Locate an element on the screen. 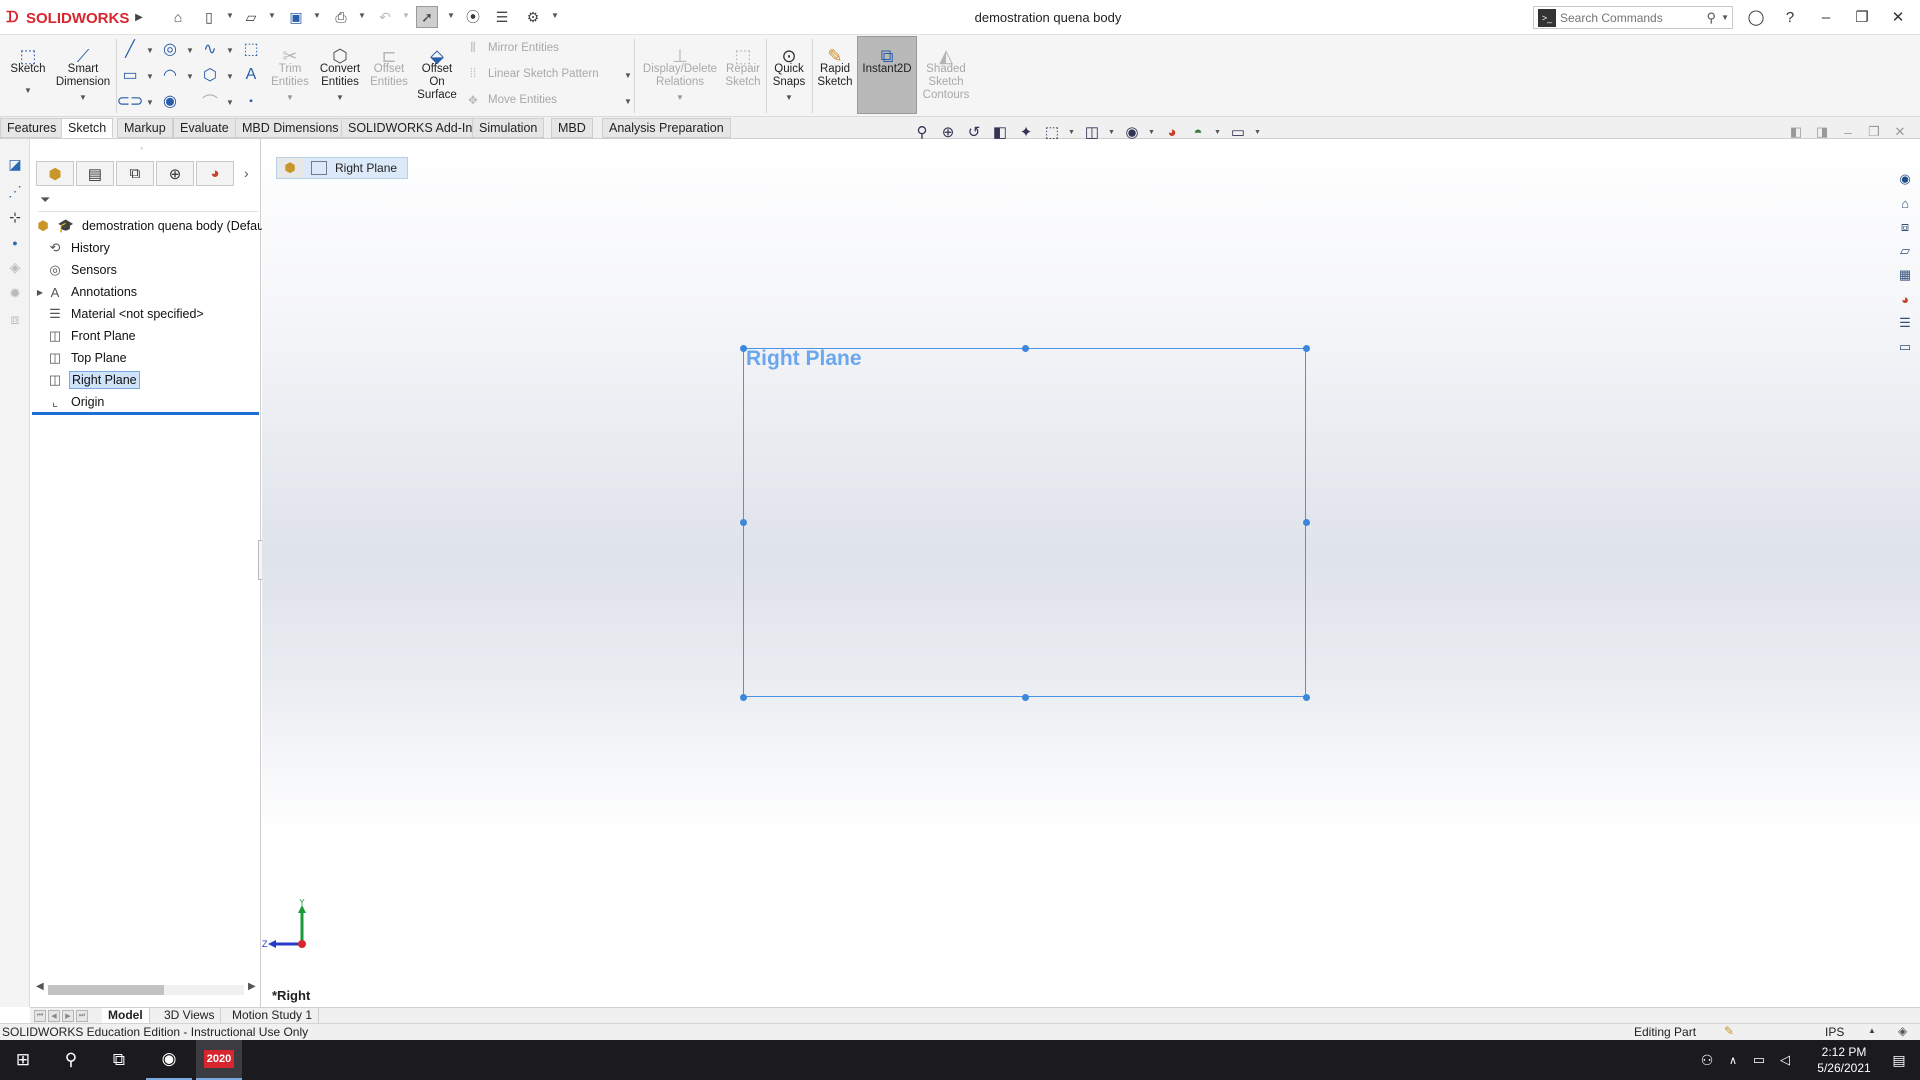 This screenshot has width=1920, height=1080. construction-geometry-icon: ⬚ is located at coordinates (251, 49).